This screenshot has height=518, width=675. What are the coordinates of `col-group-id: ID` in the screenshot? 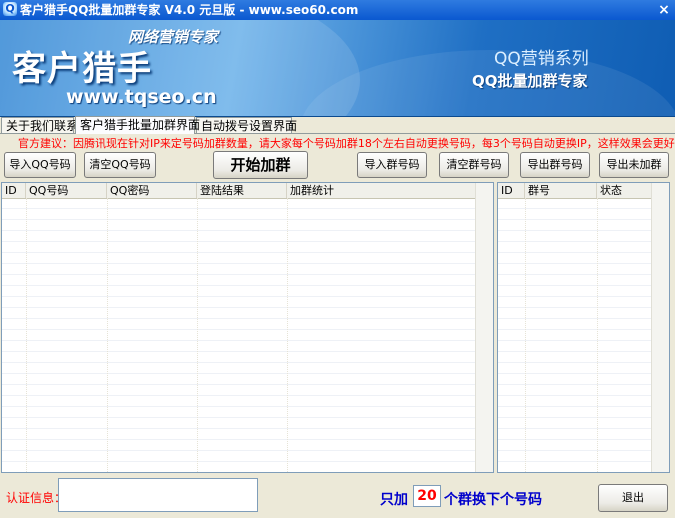 It's located at (511, 190).